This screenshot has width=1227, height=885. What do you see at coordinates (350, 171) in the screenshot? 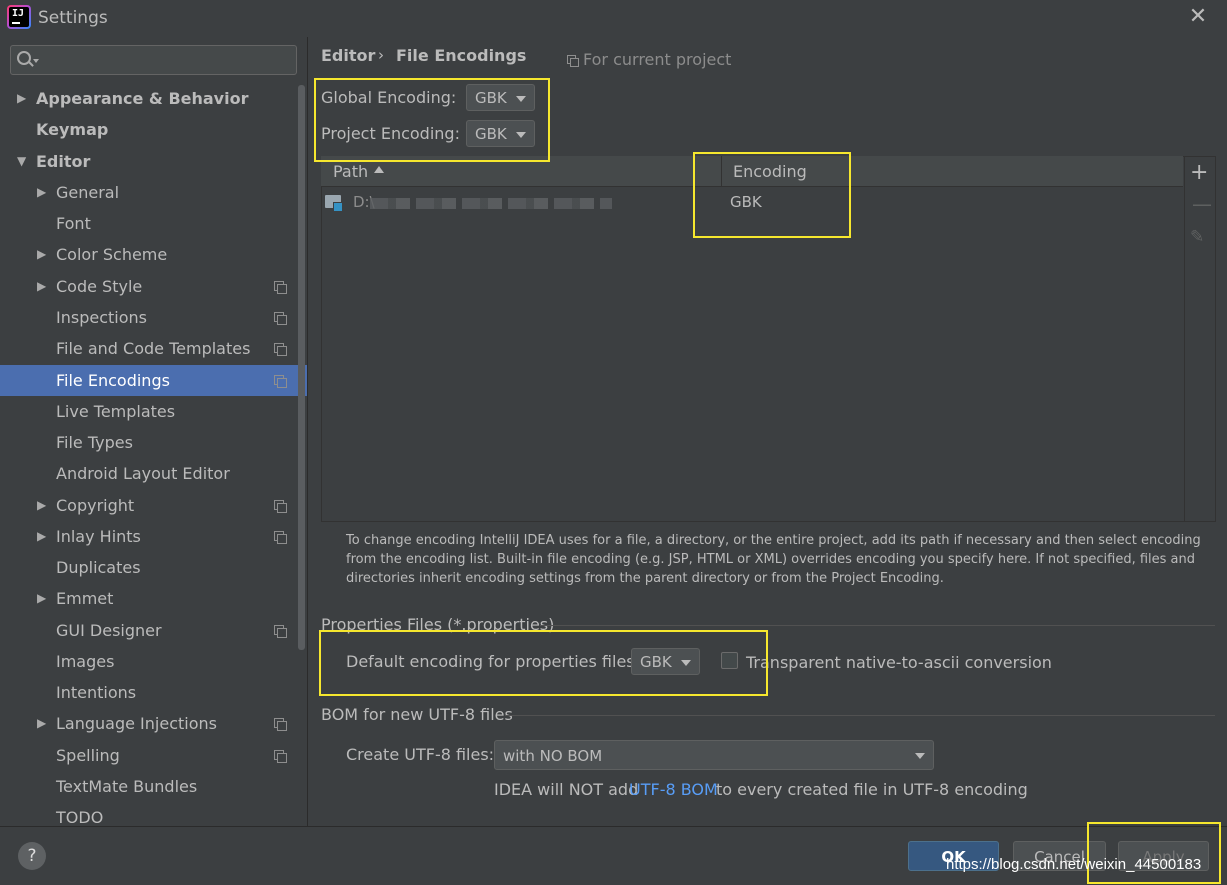
I see `column-header-path: Path` at bounding box center [350, 171].